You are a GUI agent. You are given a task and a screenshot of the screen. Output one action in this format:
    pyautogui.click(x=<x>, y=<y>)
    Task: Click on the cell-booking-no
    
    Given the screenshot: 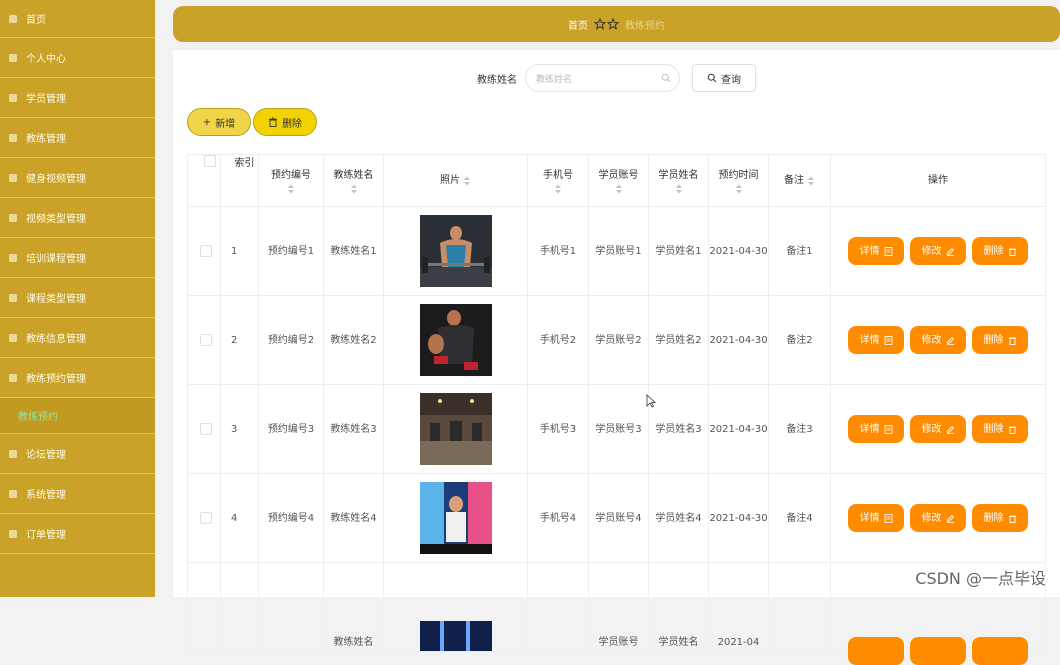 What is the action you would take?
    pyautogui.click(x=291, y=607)
    